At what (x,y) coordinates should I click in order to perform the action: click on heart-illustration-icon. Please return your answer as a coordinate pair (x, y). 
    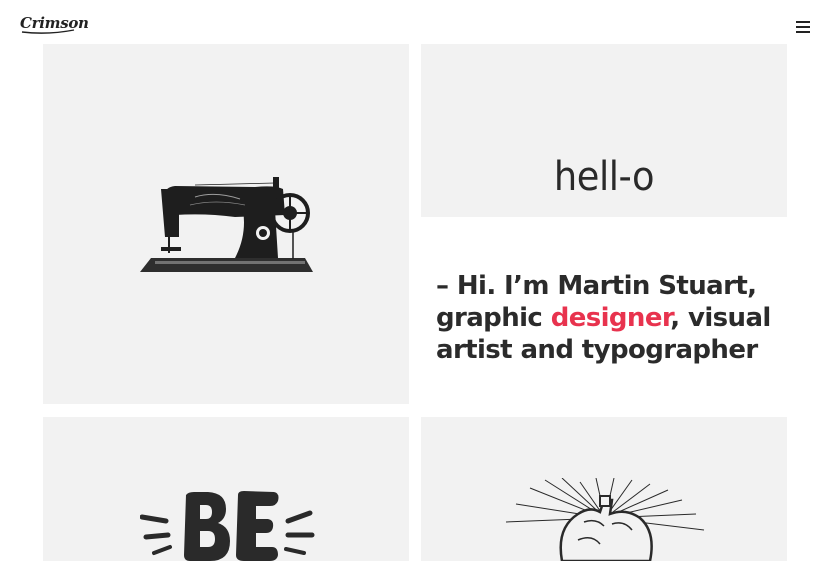
    Looking at the image, I should click on (605, 519).